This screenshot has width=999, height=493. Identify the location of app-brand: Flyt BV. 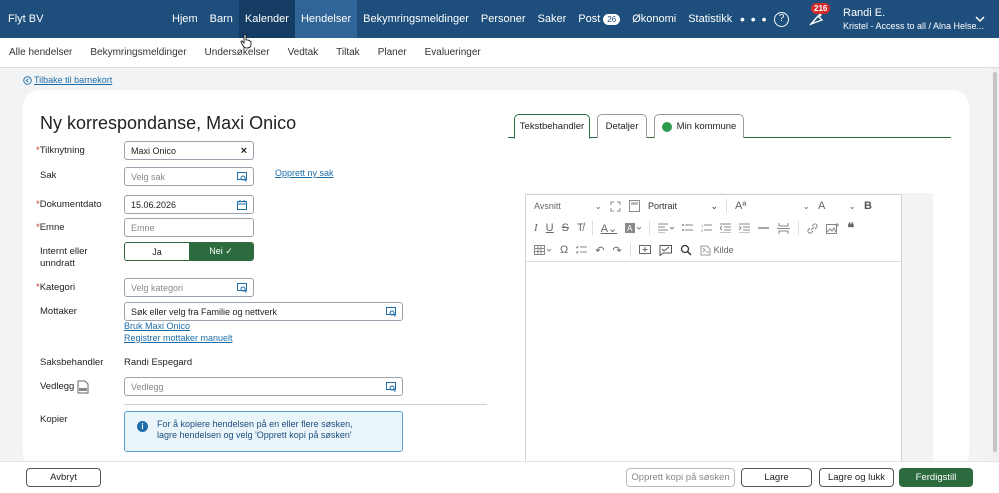
(25, 19).